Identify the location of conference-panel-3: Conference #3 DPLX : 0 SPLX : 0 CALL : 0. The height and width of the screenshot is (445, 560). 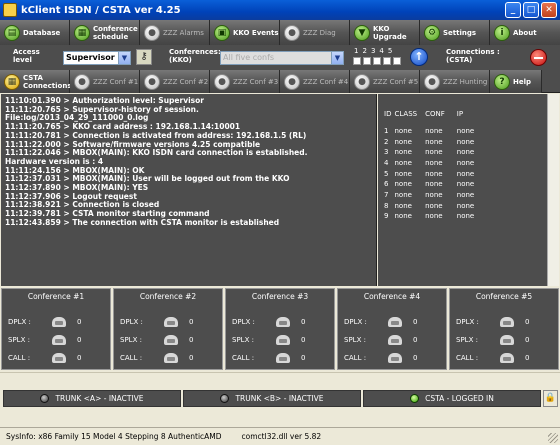
(280, 329).